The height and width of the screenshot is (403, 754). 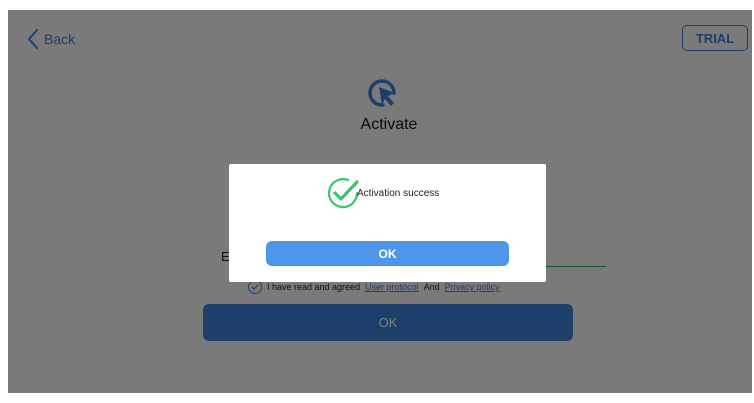 What do you see at coordinates (387, 253) in the screenshot?
I see `dialog-ok-button: OK` at bounding box center [387, 253].